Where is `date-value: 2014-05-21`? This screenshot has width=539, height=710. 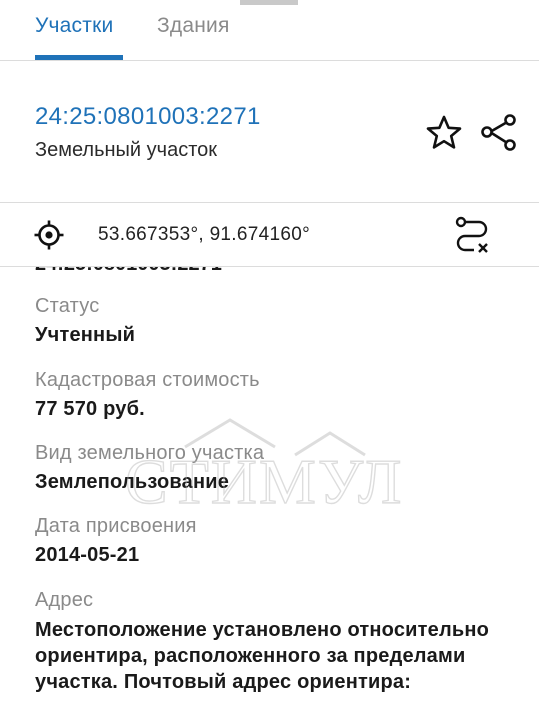
date-value: 2014-05-21 is located at coordinates (87, 555).